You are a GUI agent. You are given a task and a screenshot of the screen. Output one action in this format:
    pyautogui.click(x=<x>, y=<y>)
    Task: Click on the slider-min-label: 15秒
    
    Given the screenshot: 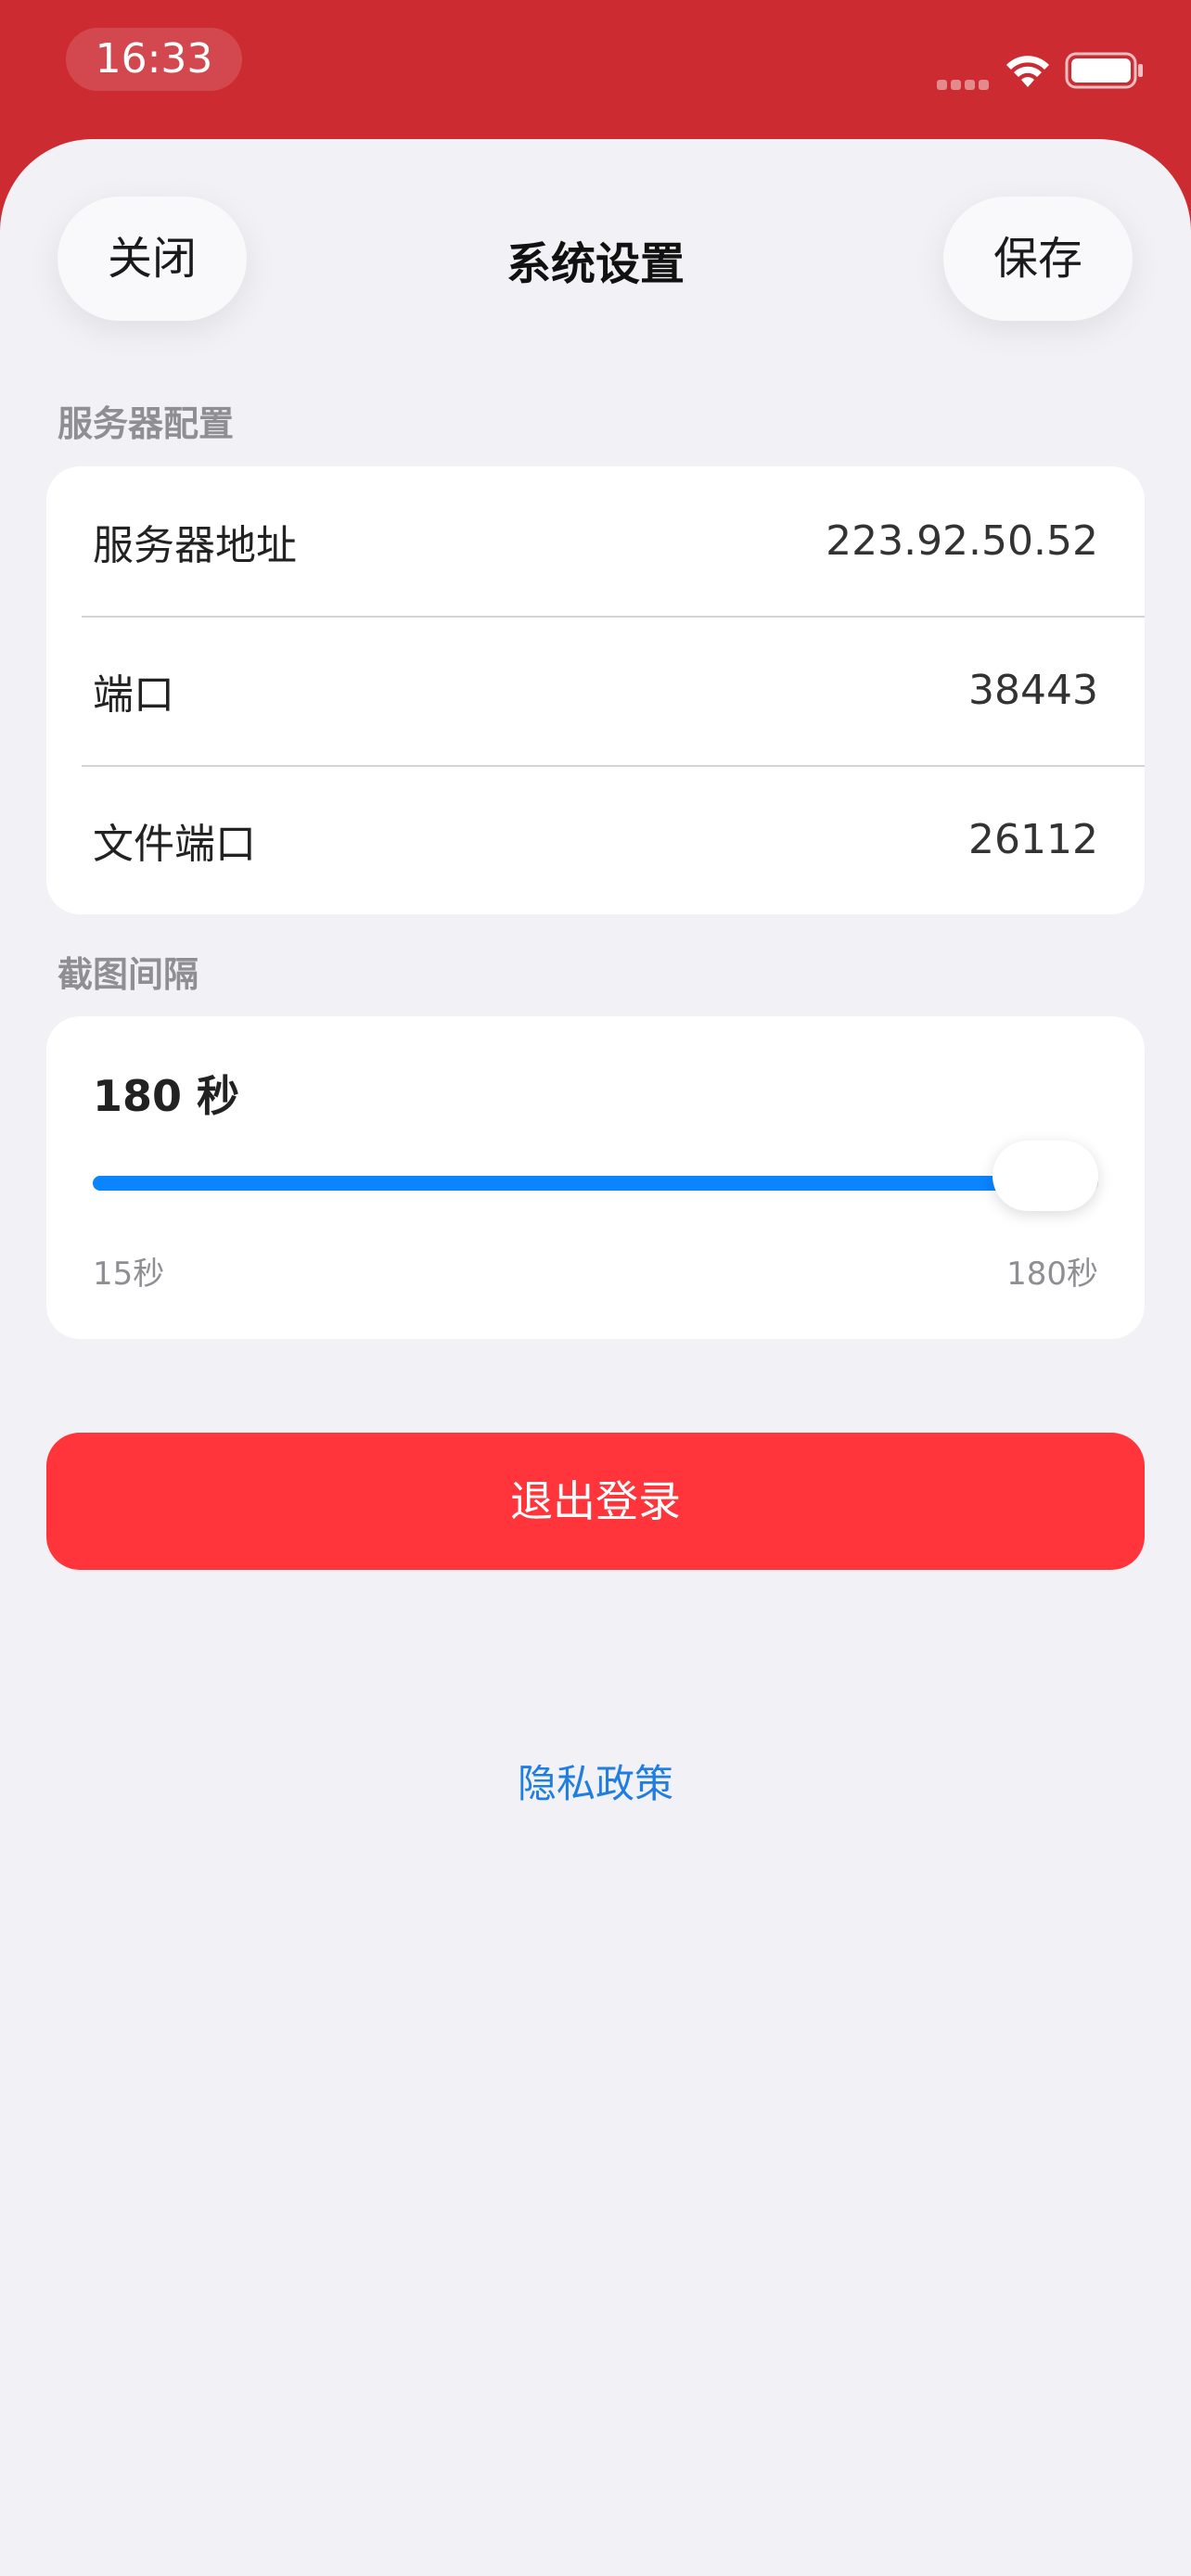 What is the action you would take?
    pyautogui.click(x=129, y=1274)
    